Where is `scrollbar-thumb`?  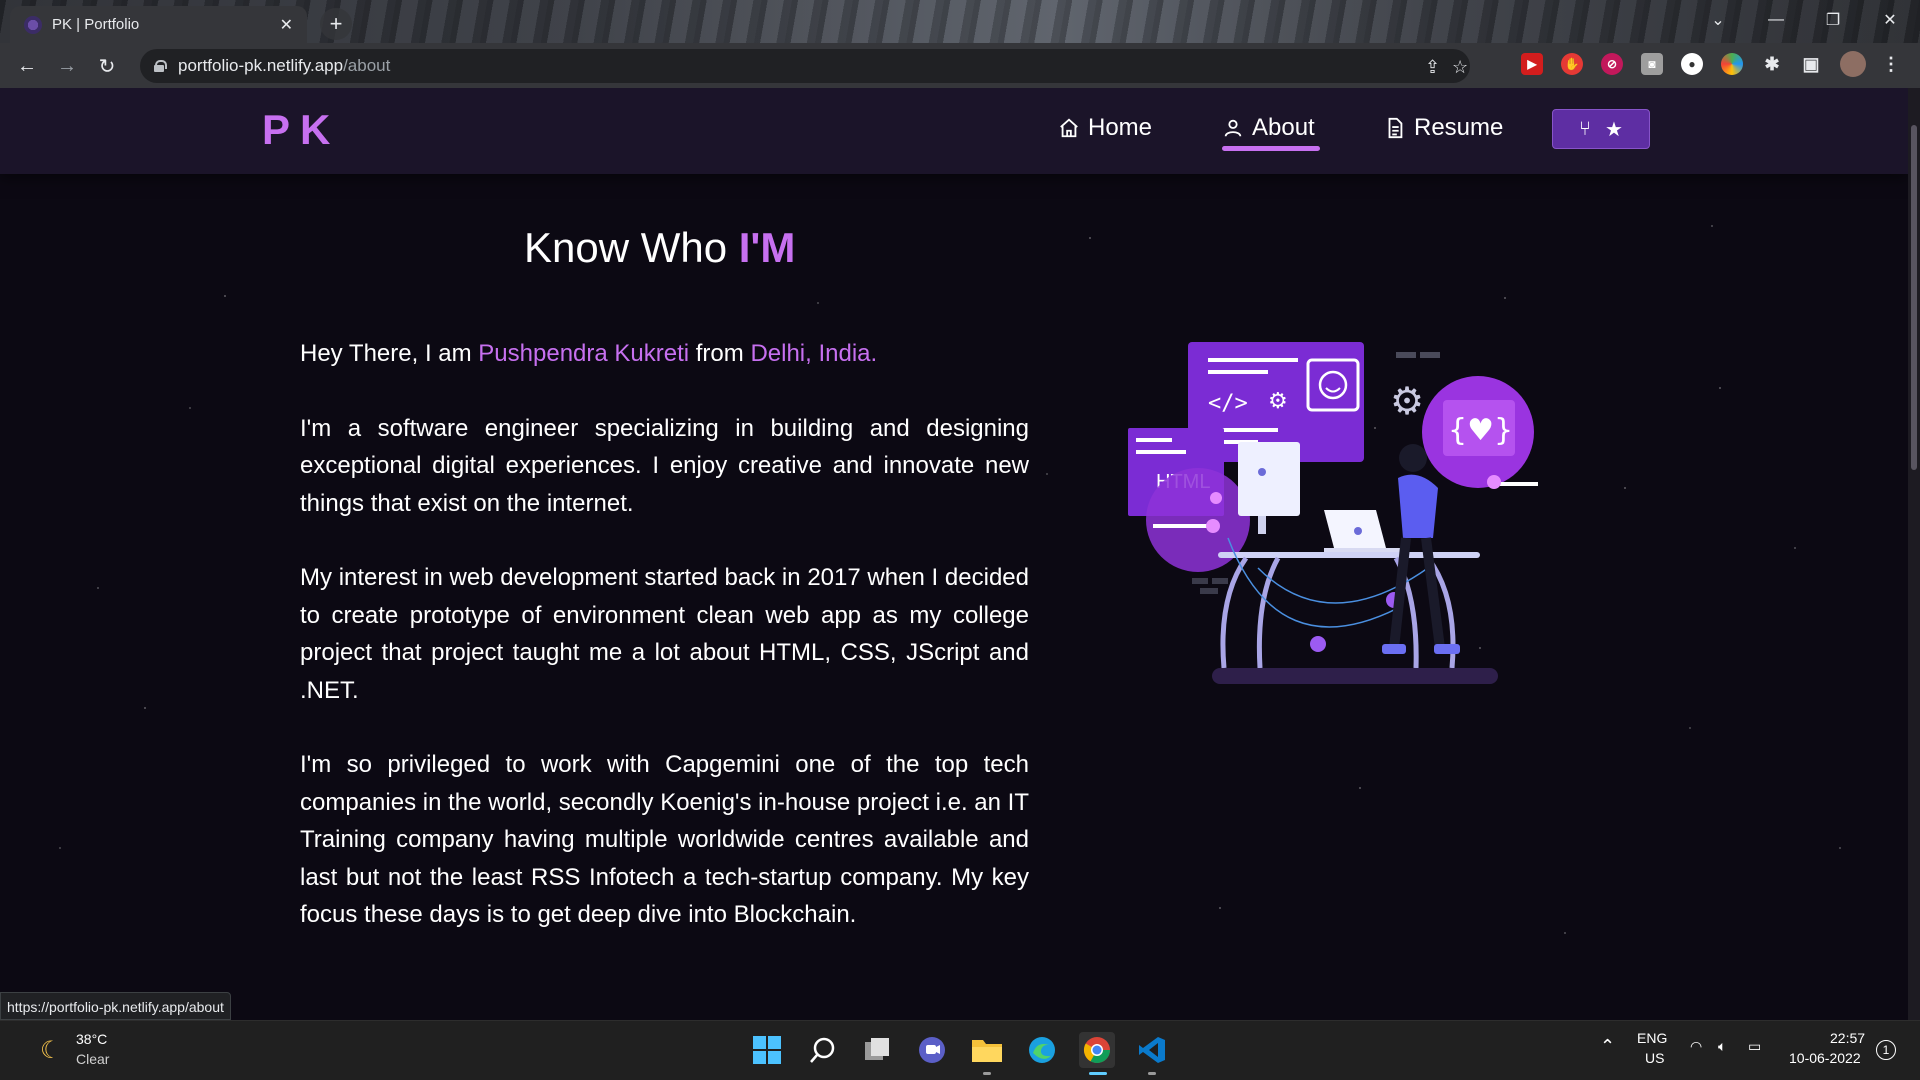
scrollbar-thumb is located at coordinates (1914, 297).